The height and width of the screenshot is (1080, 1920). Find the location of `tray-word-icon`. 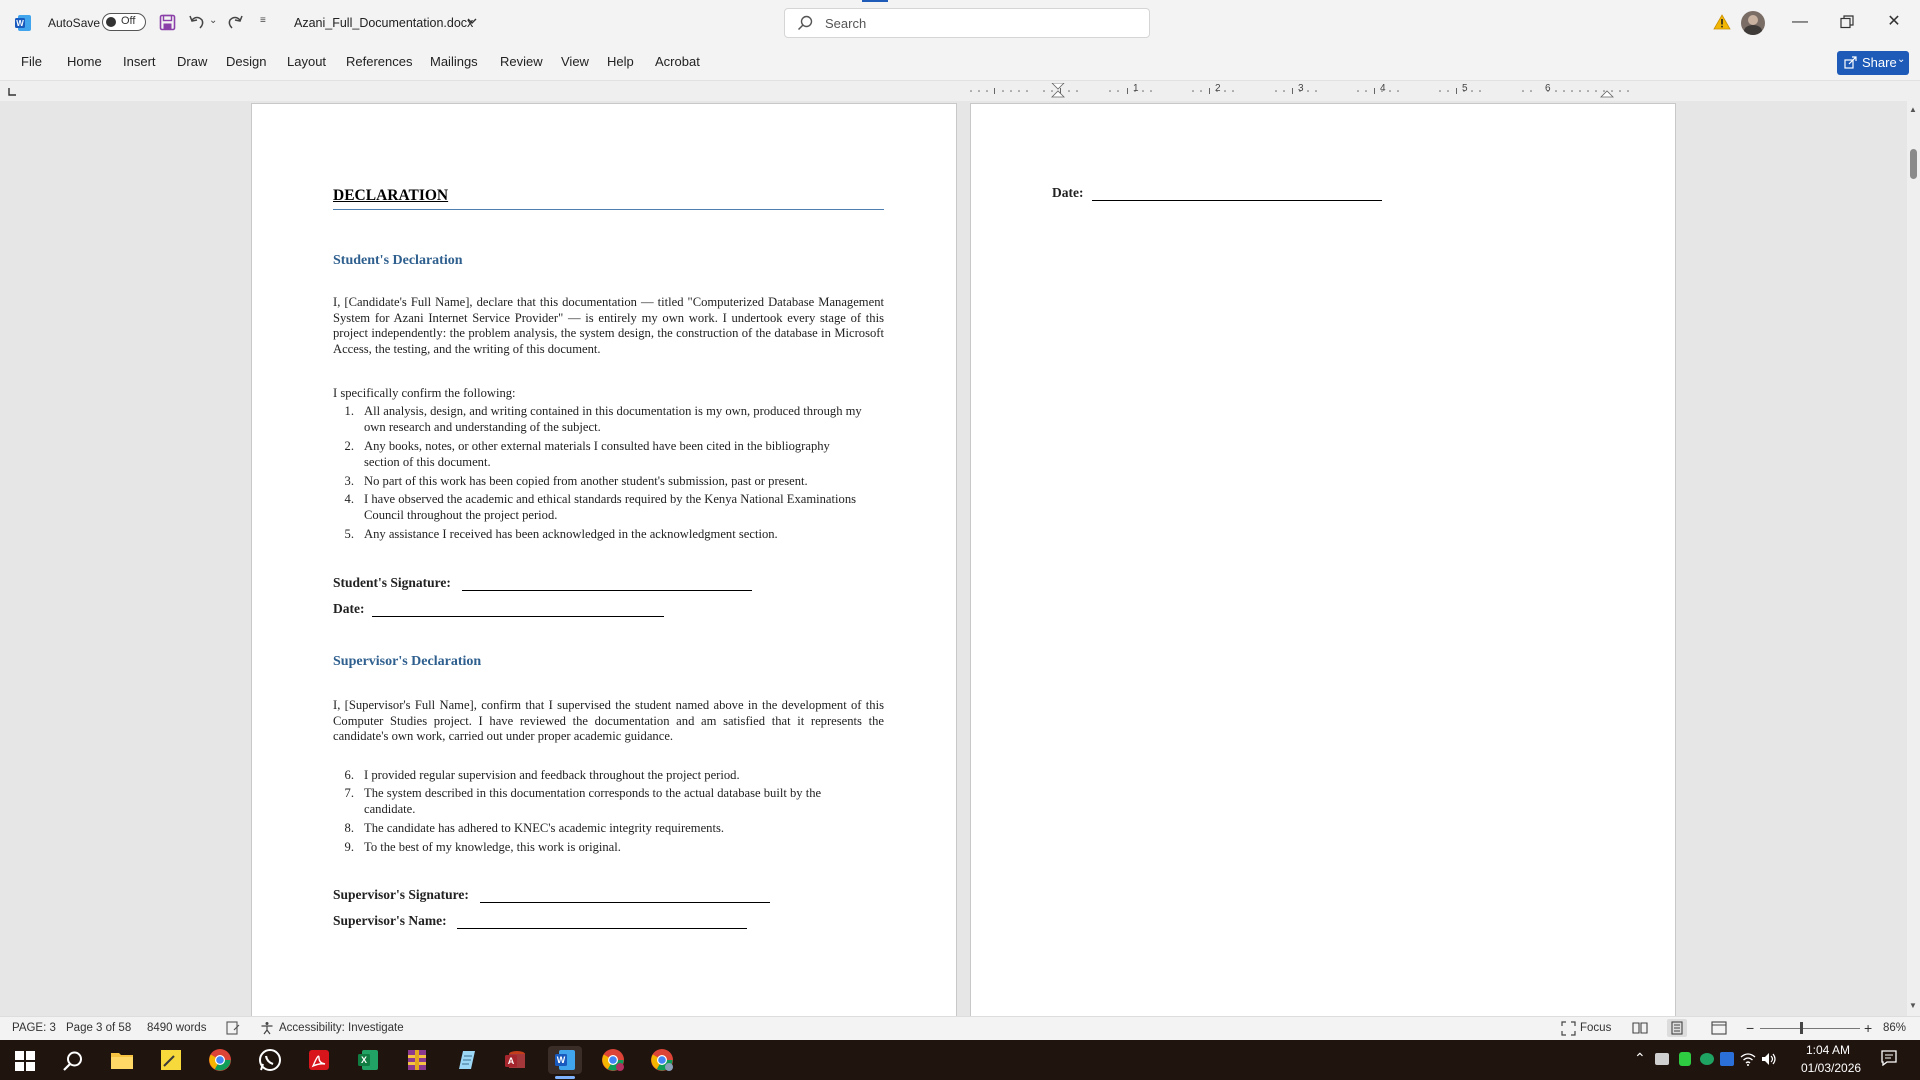

tray-word-icon is located at coordinates (1727, 1059).